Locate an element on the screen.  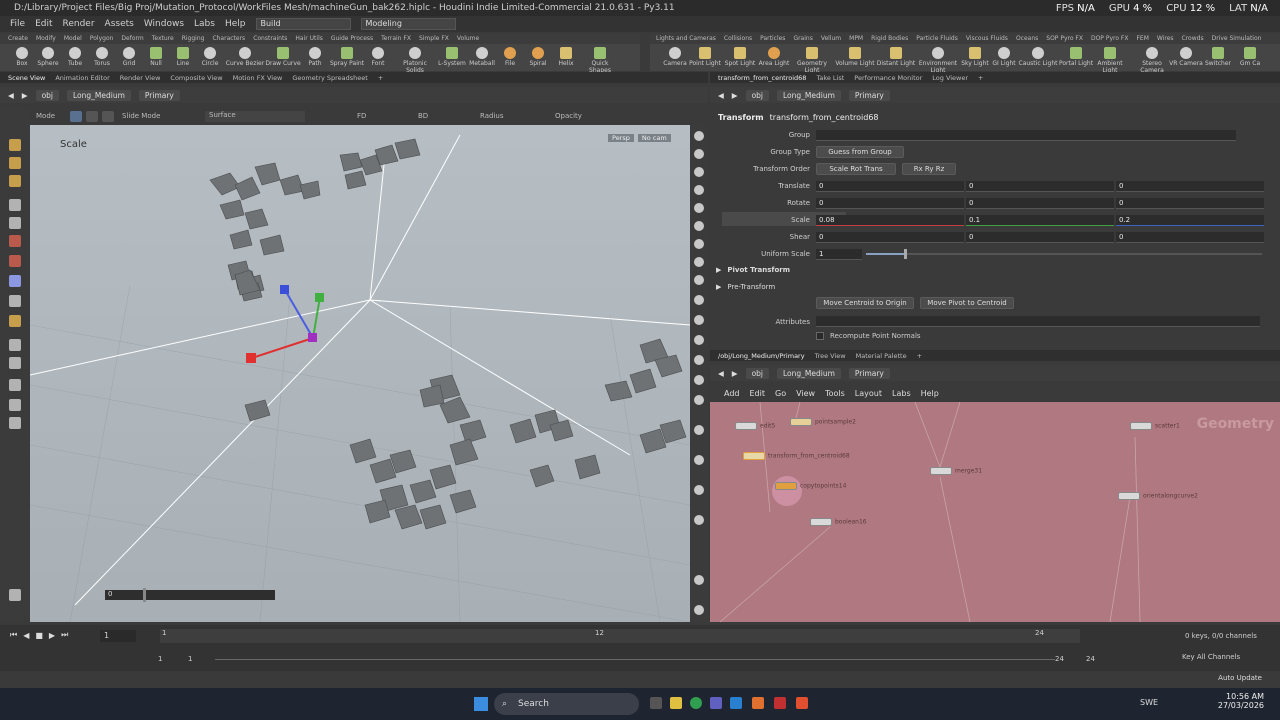
uniform-scale-slider is located at coordinates (1064, 254).